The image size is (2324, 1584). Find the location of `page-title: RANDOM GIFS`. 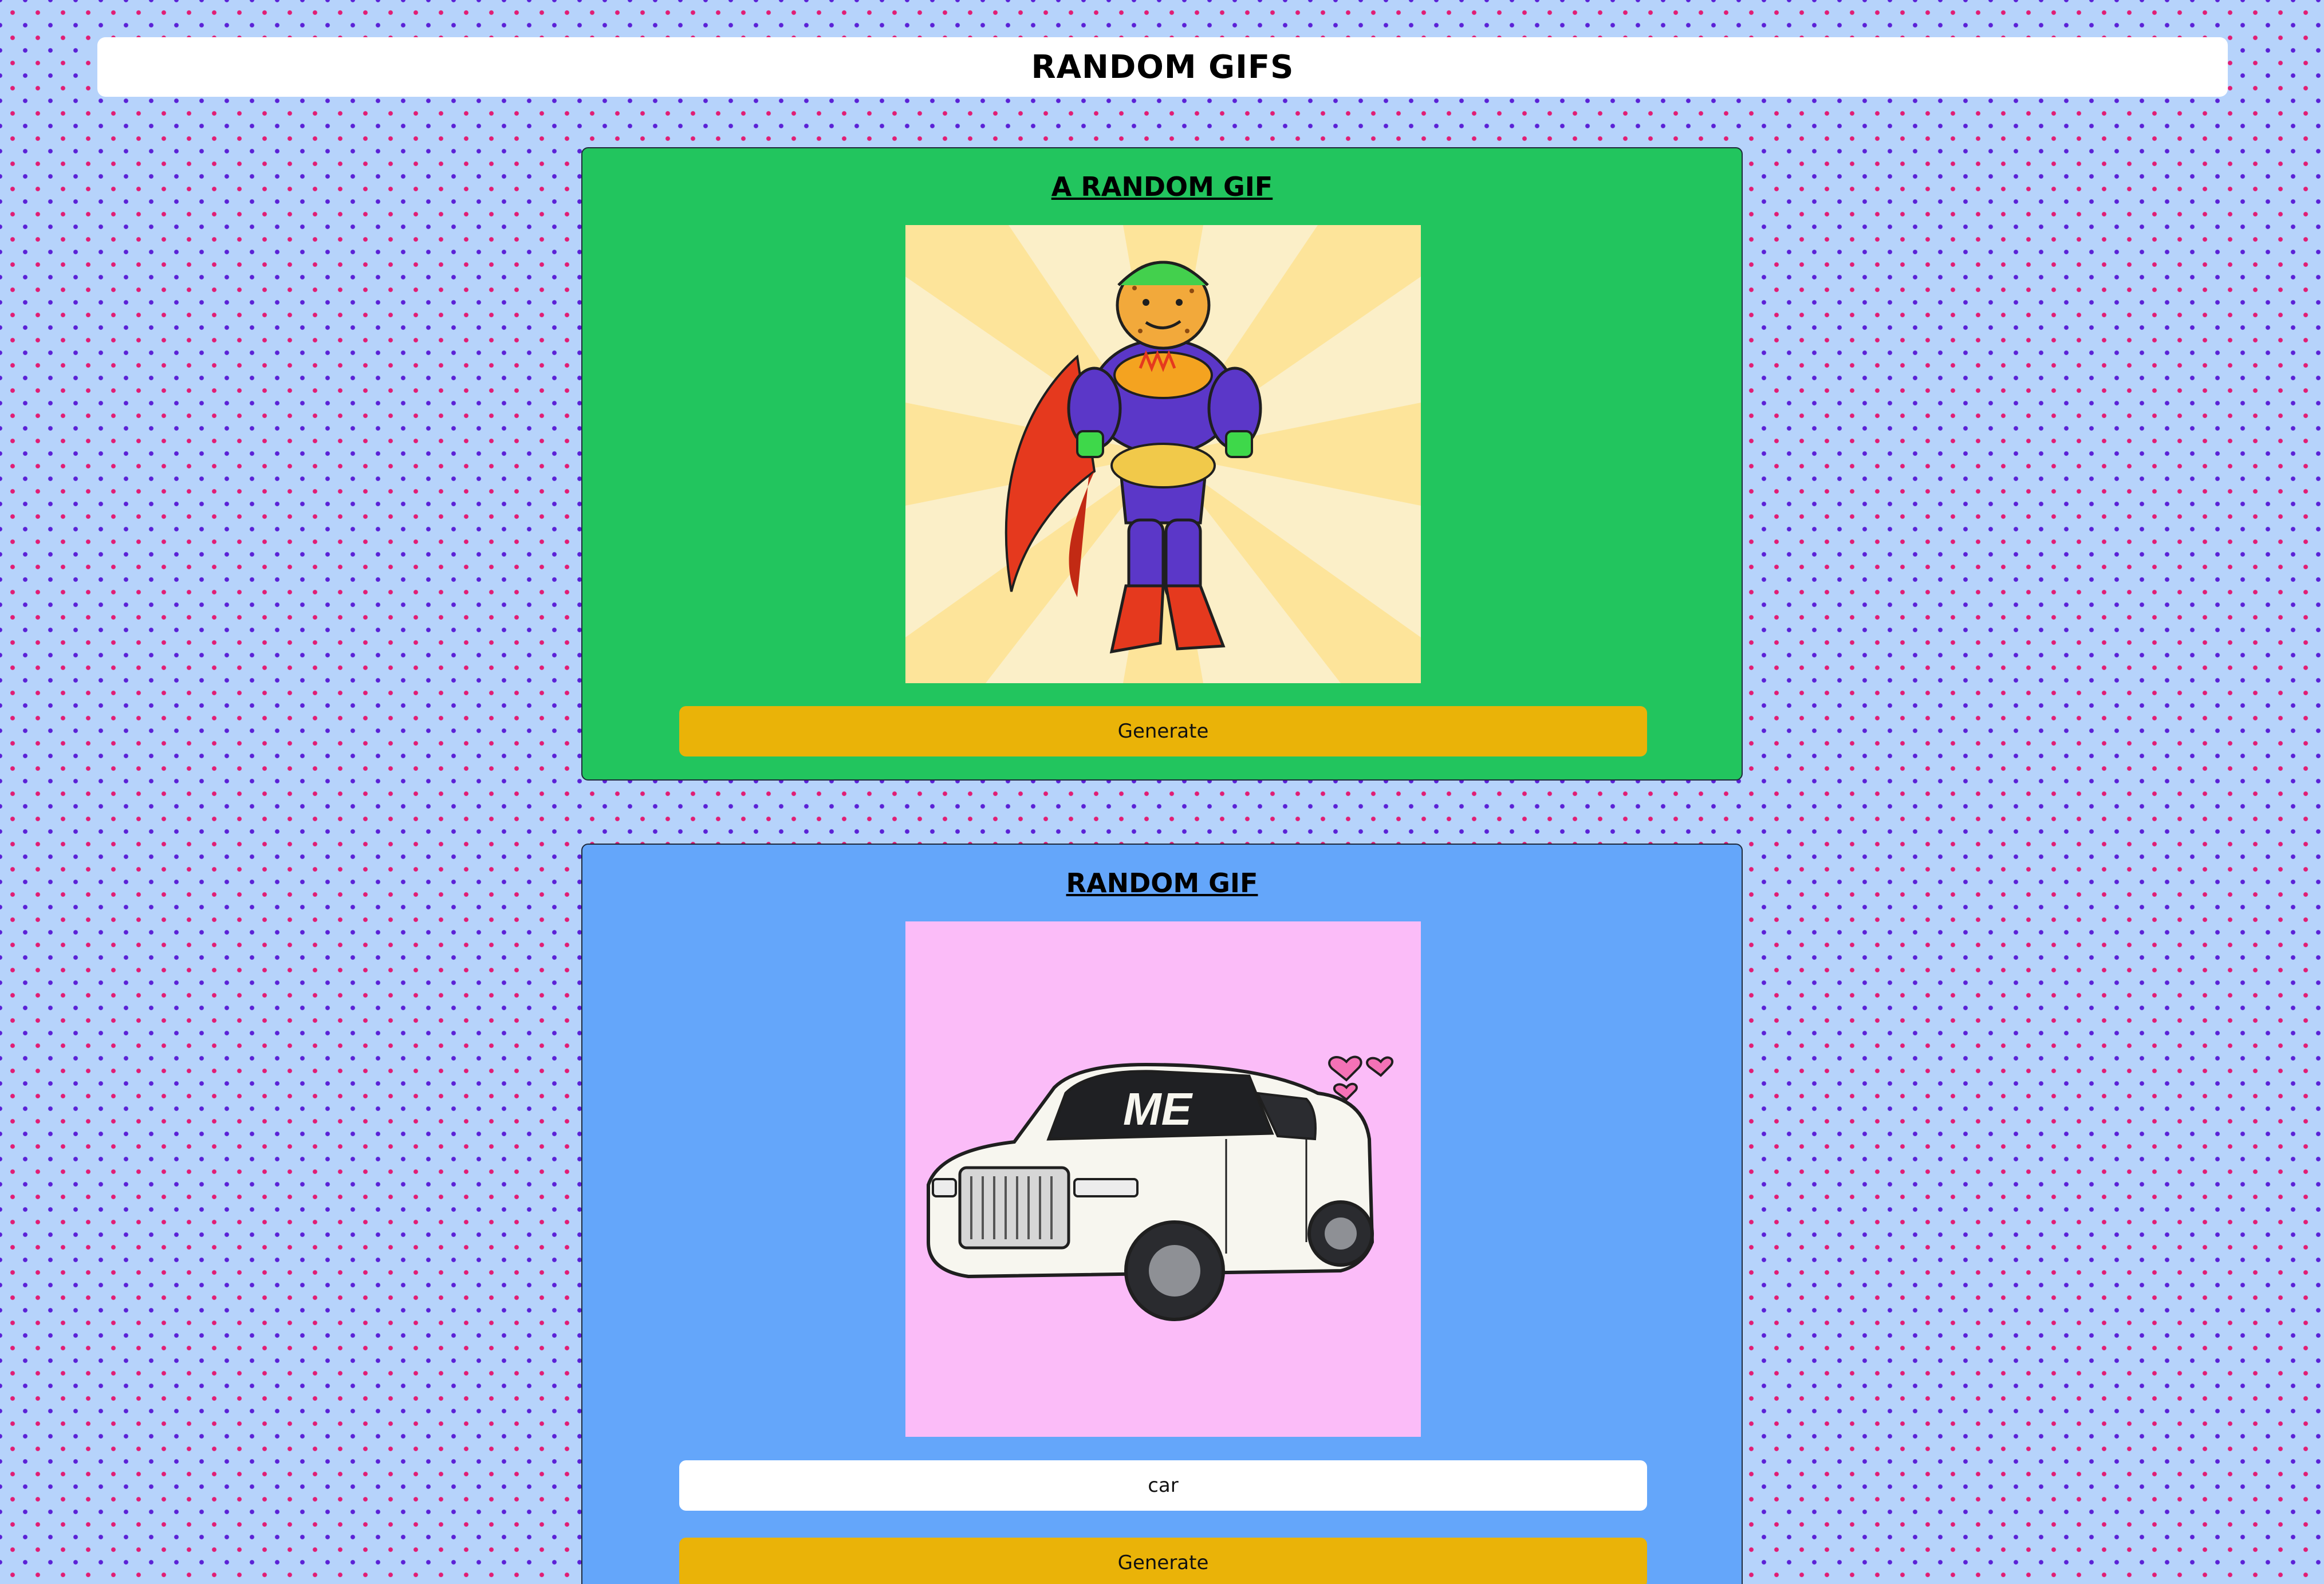

page-title: RANDOM GIFS is located at coordinates (1162, 67).